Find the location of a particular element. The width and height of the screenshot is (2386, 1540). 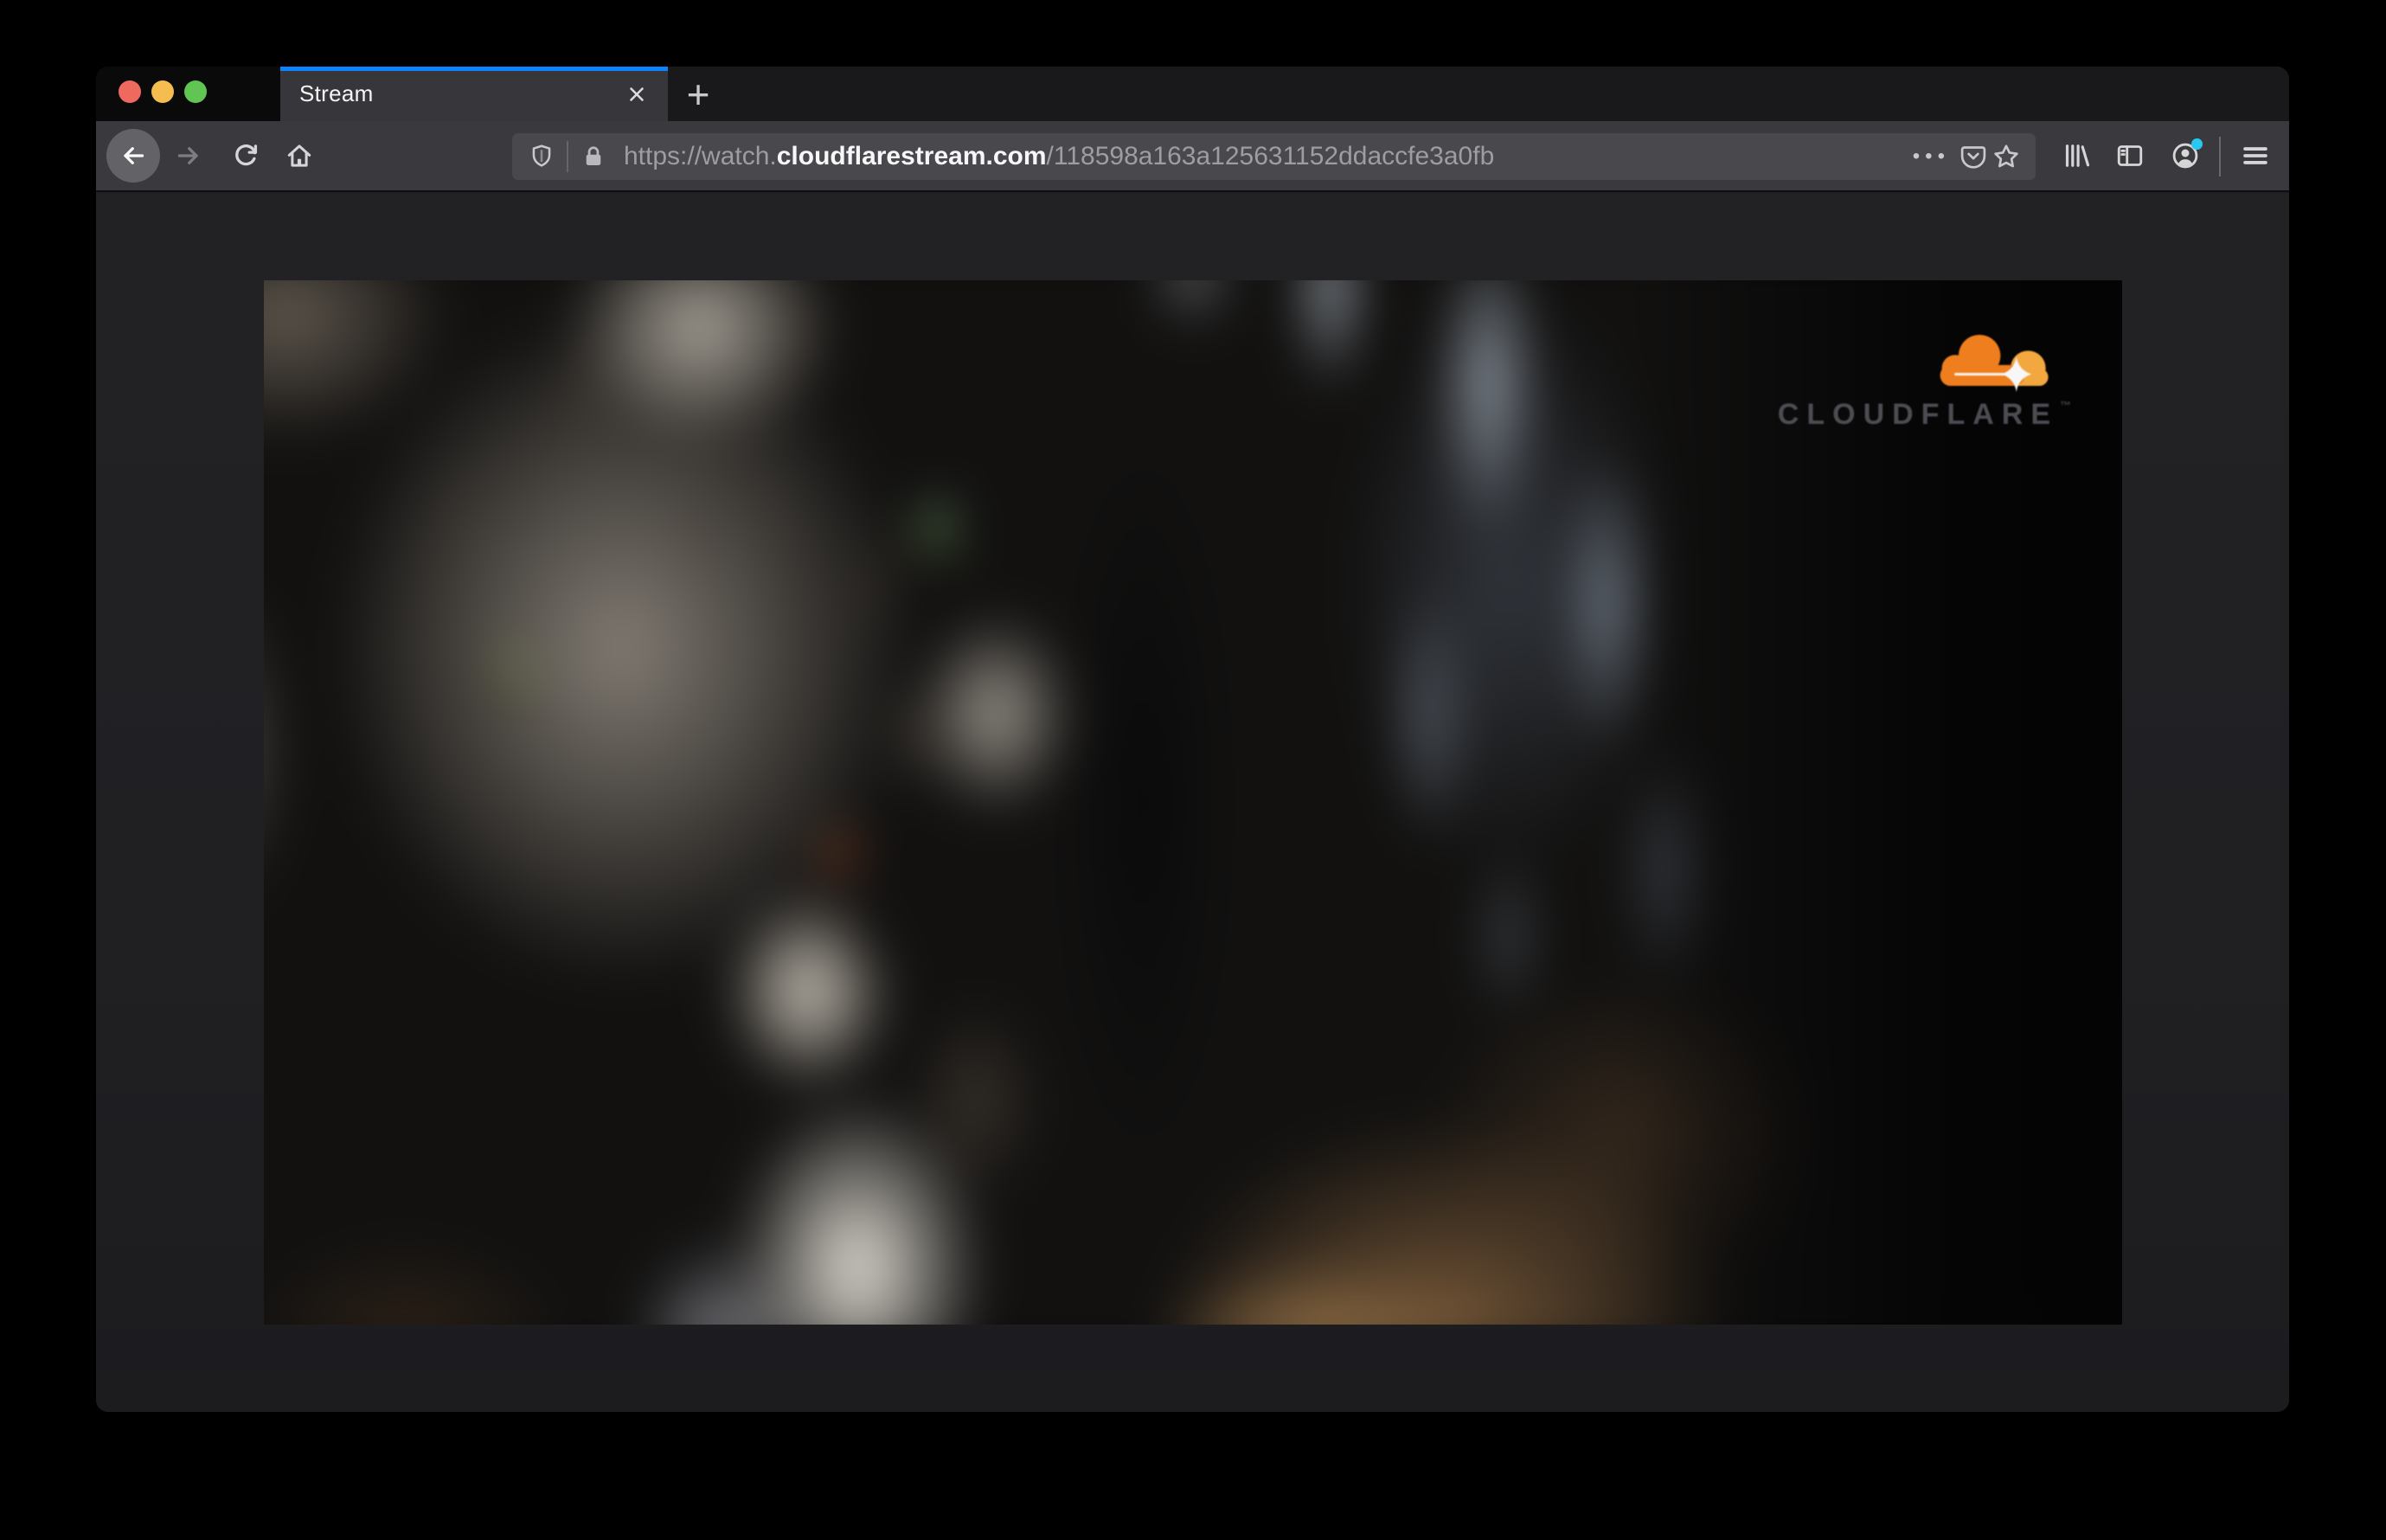

reload-icon is located at coordinates (245, 155).